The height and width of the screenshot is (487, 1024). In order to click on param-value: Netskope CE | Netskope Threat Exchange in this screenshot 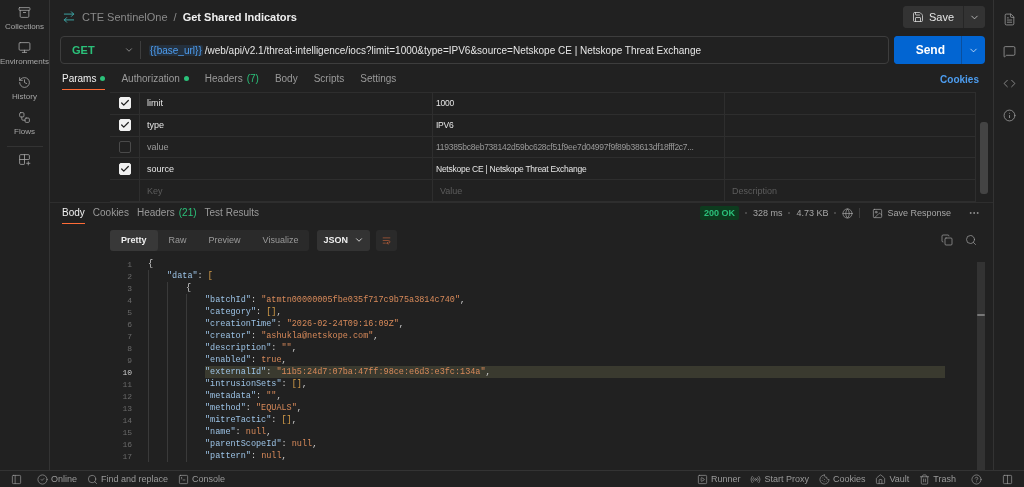, I will do `click(579, 169)`.